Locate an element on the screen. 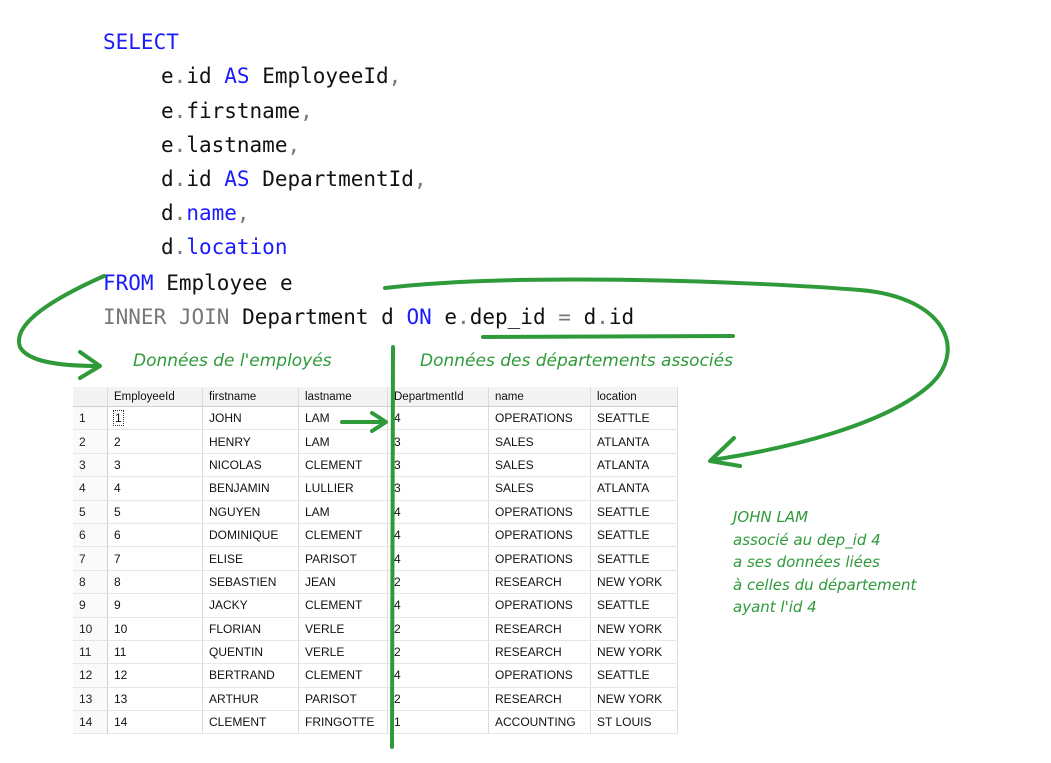 This screenshot has height=763, width=1051. column-header: firstname is located at coordinates (250, 397).